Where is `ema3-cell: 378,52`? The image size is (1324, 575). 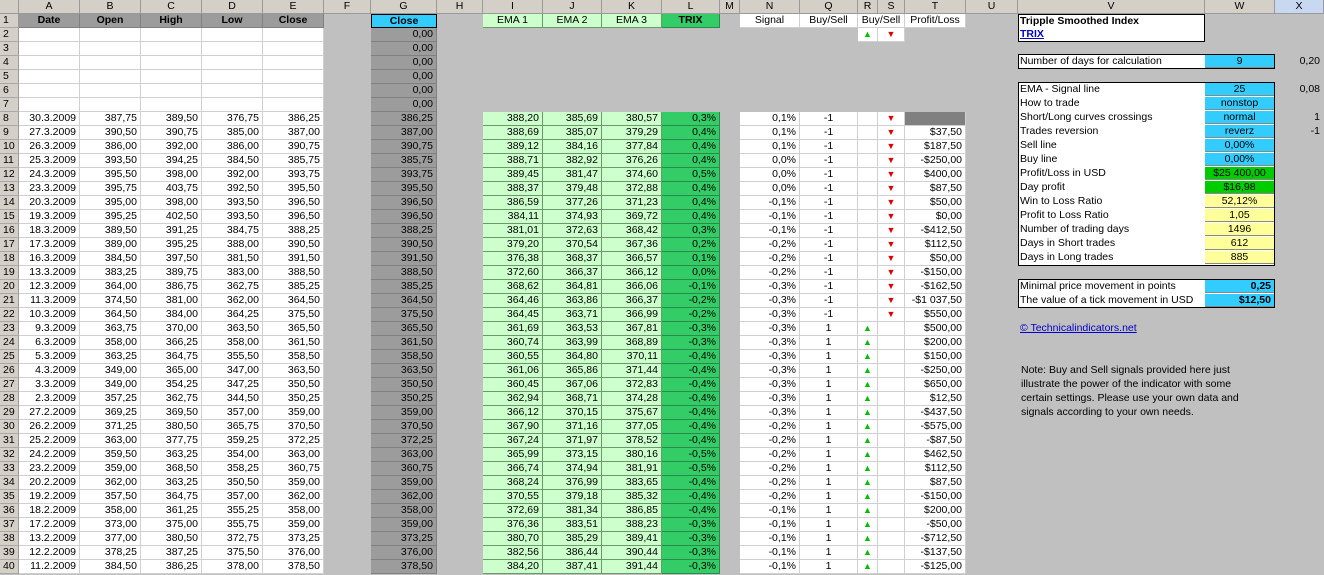 ema3-cell: 378,52 is located at coordinates (632, 441).